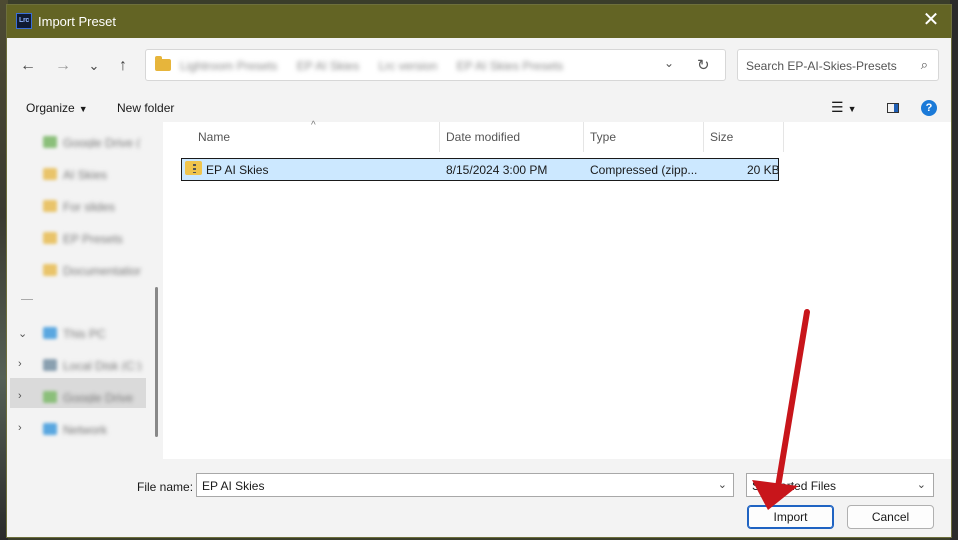  Describe the element at coordinates (890, 517) in the screenshot. I see `cancel-button: Cancel` at that location.